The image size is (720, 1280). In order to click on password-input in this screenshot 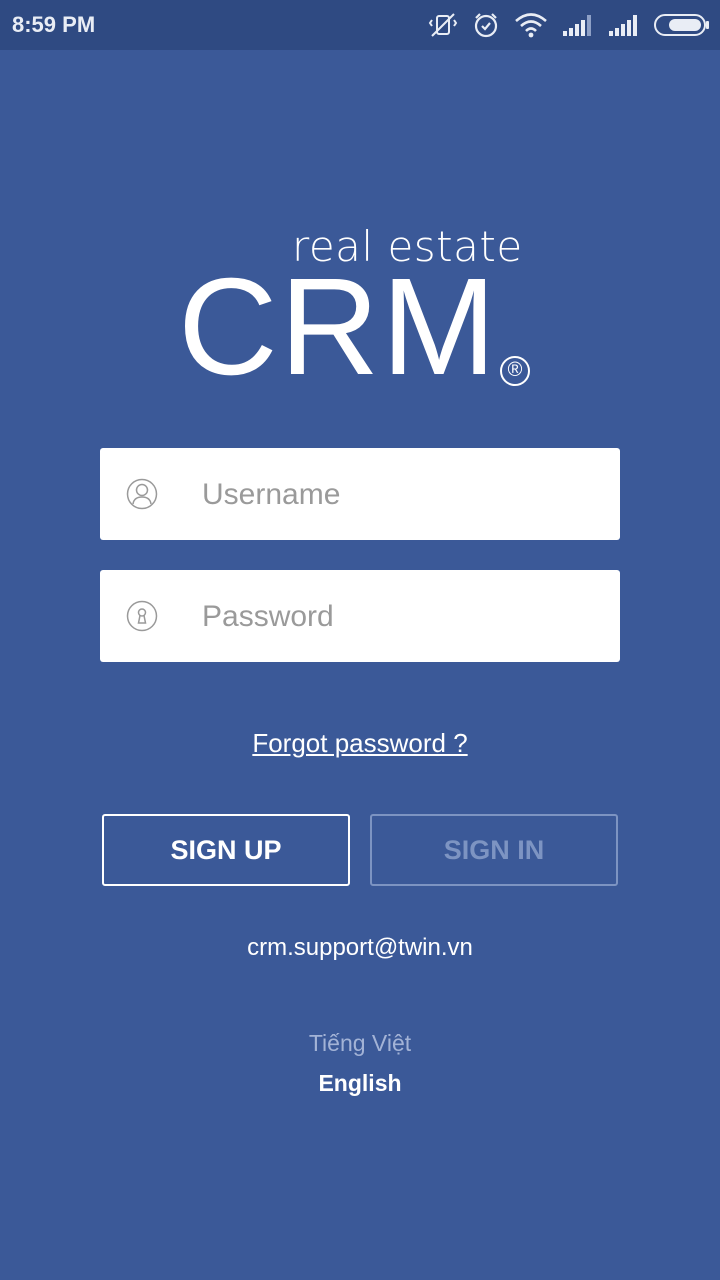, I will do `click(402, 617)`.